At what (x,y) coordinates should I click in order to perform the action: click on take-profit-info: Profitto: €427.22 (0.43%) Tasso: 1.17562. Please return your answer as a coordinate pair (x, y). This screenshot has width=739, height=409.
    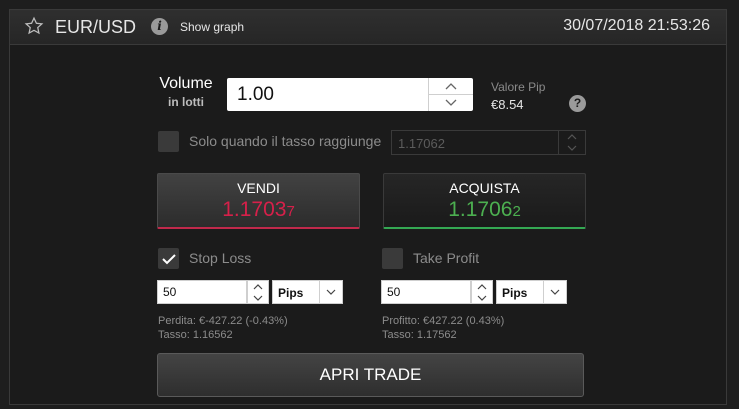
    Looking at the image, I should click on (443, 328).